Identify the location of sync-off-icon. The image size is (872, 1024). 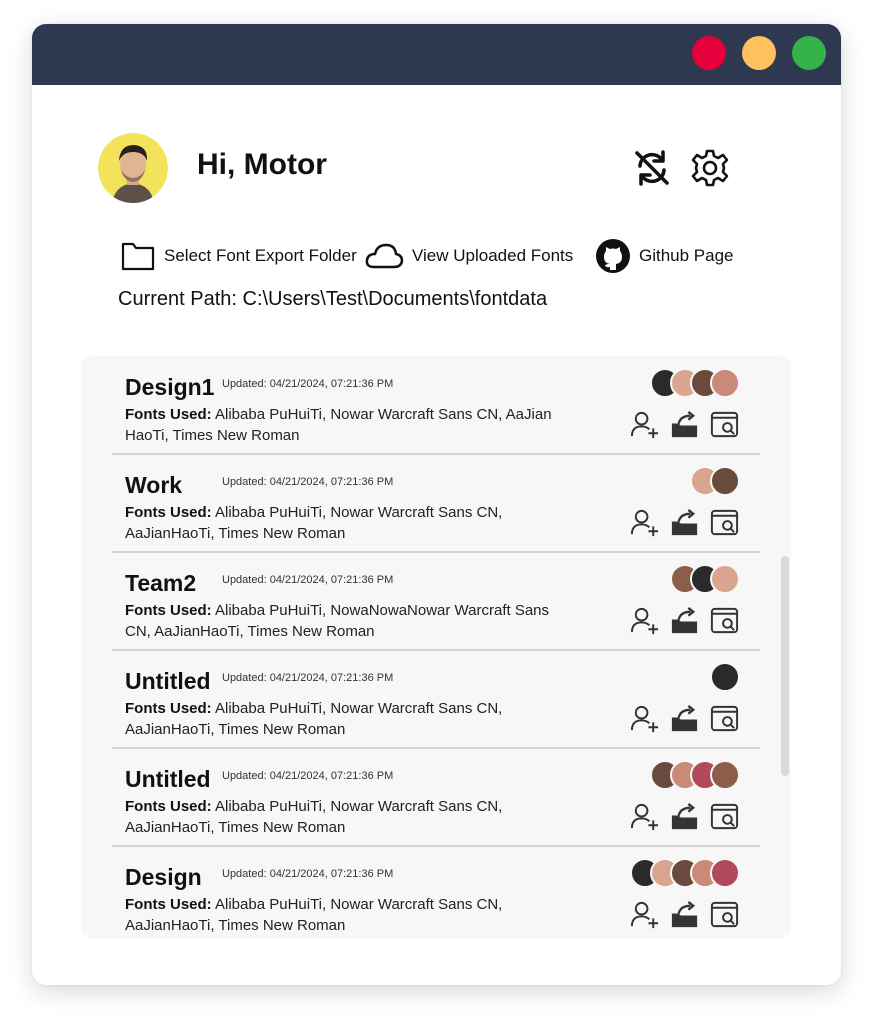
(652, 168).